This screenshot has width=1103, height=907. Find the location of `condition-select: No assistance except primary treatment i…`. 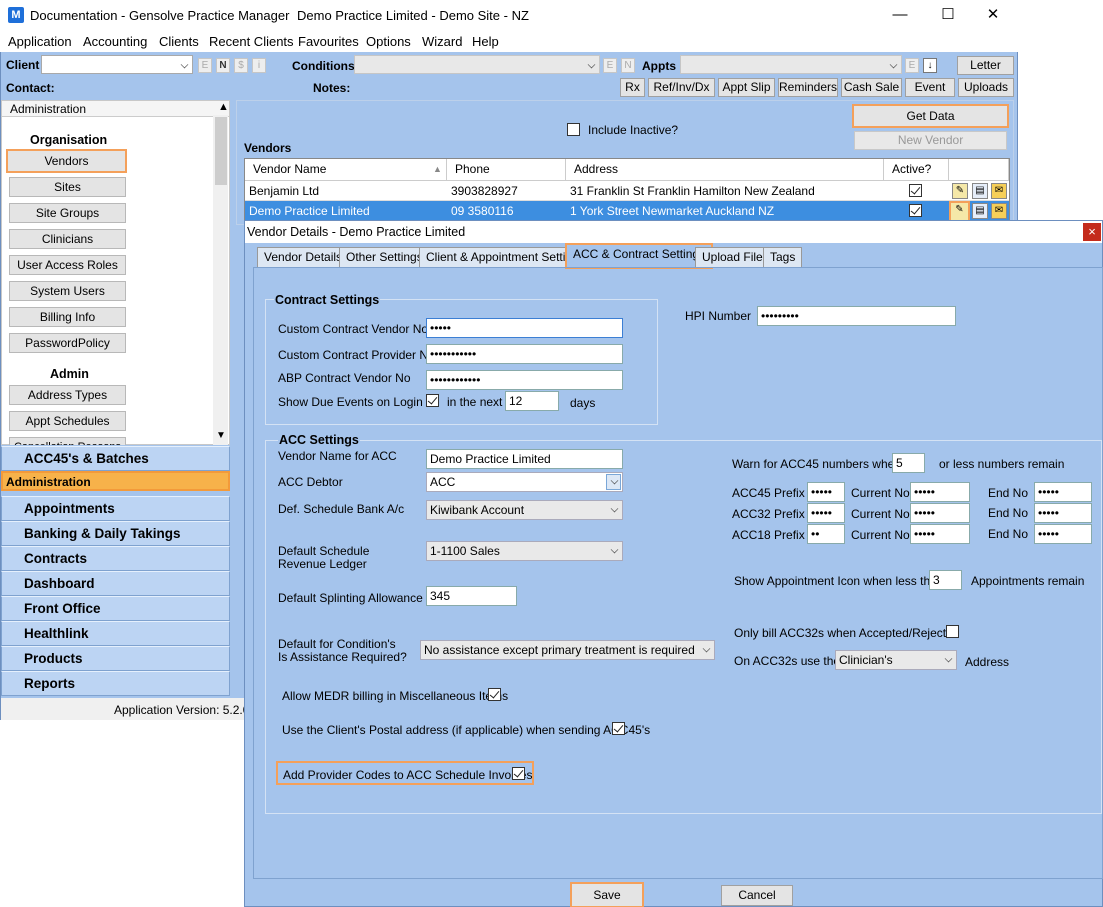

condition-select: No assistance except primary treatment i… is located at coordinates (567, 650).